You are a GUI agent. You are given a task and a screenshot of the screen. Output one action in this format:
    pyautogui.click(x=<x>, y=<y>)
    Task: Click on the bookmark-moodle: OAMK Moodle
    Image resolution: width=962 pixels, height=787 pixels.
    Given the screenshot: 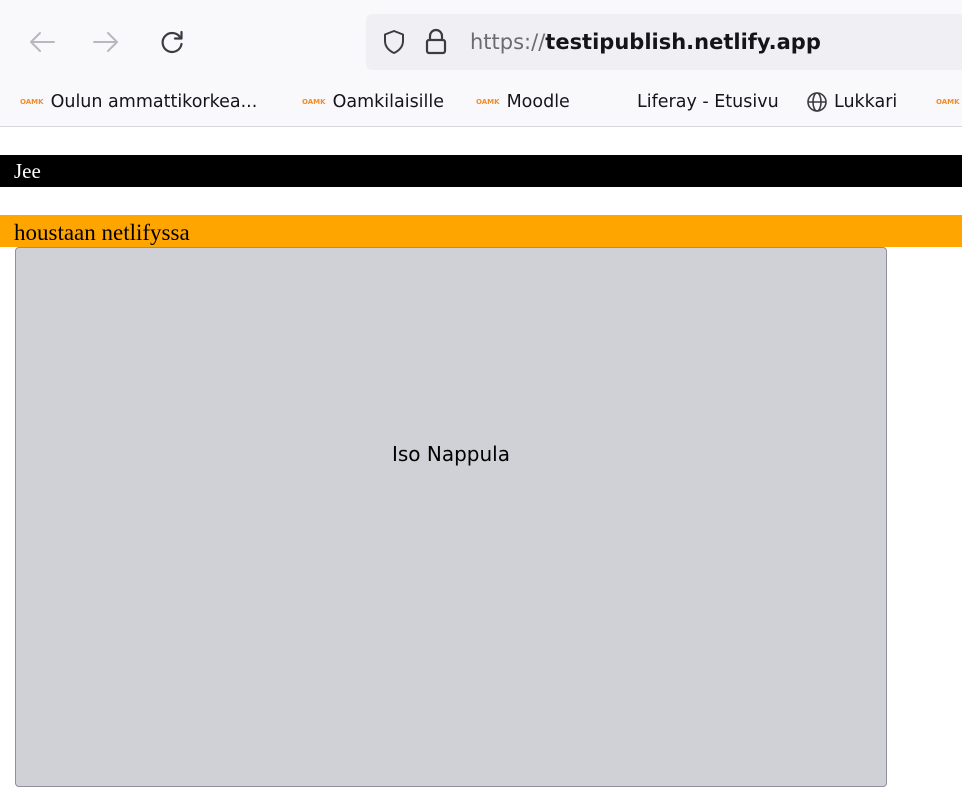 What is the action you would take?
    pyautogui.click(x=523, y=102)
    